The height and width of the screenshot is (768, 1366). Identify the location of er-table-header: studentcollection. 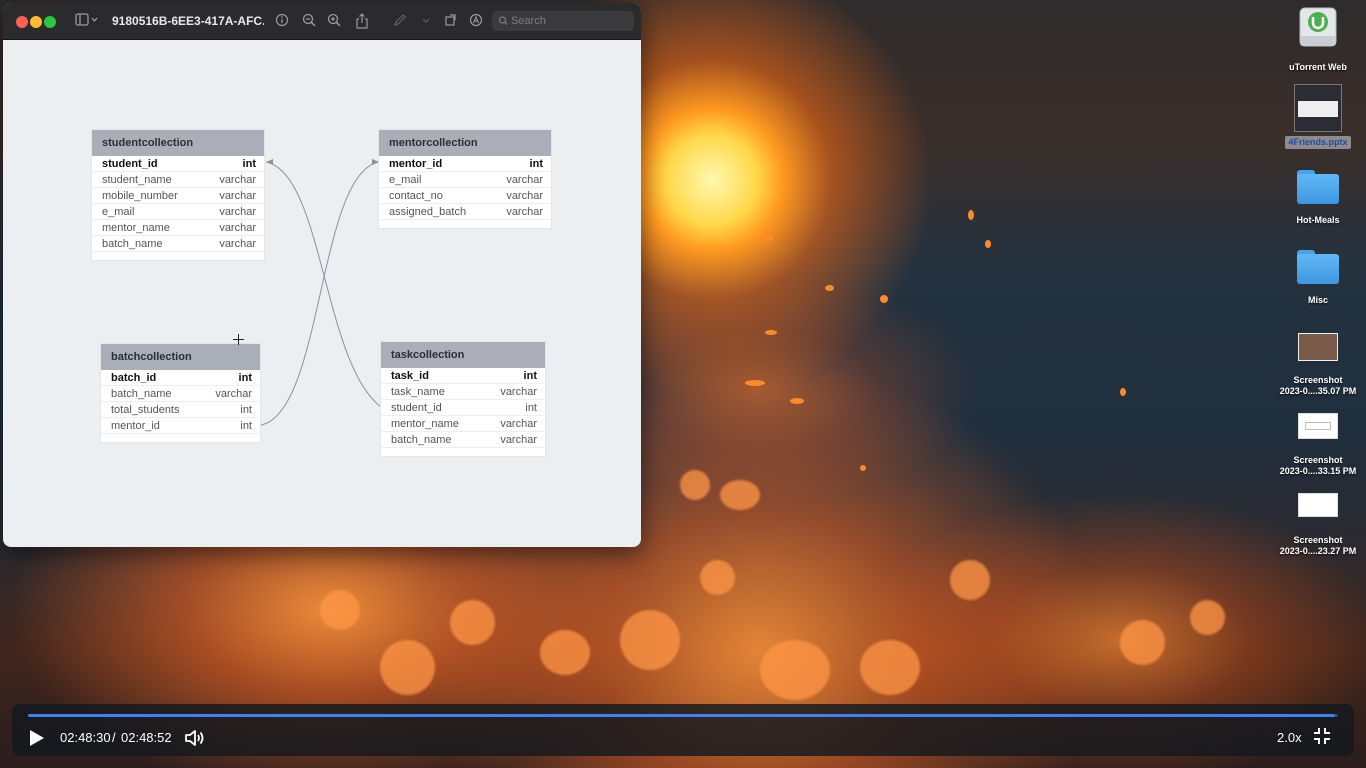
(178, 143).